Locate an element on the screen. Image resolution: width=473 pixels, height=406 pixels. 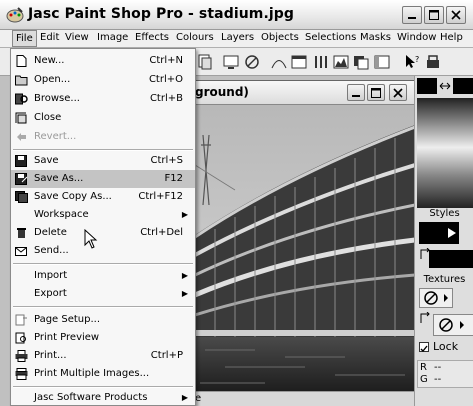
r-label: R is located at coordinates (423, 367).